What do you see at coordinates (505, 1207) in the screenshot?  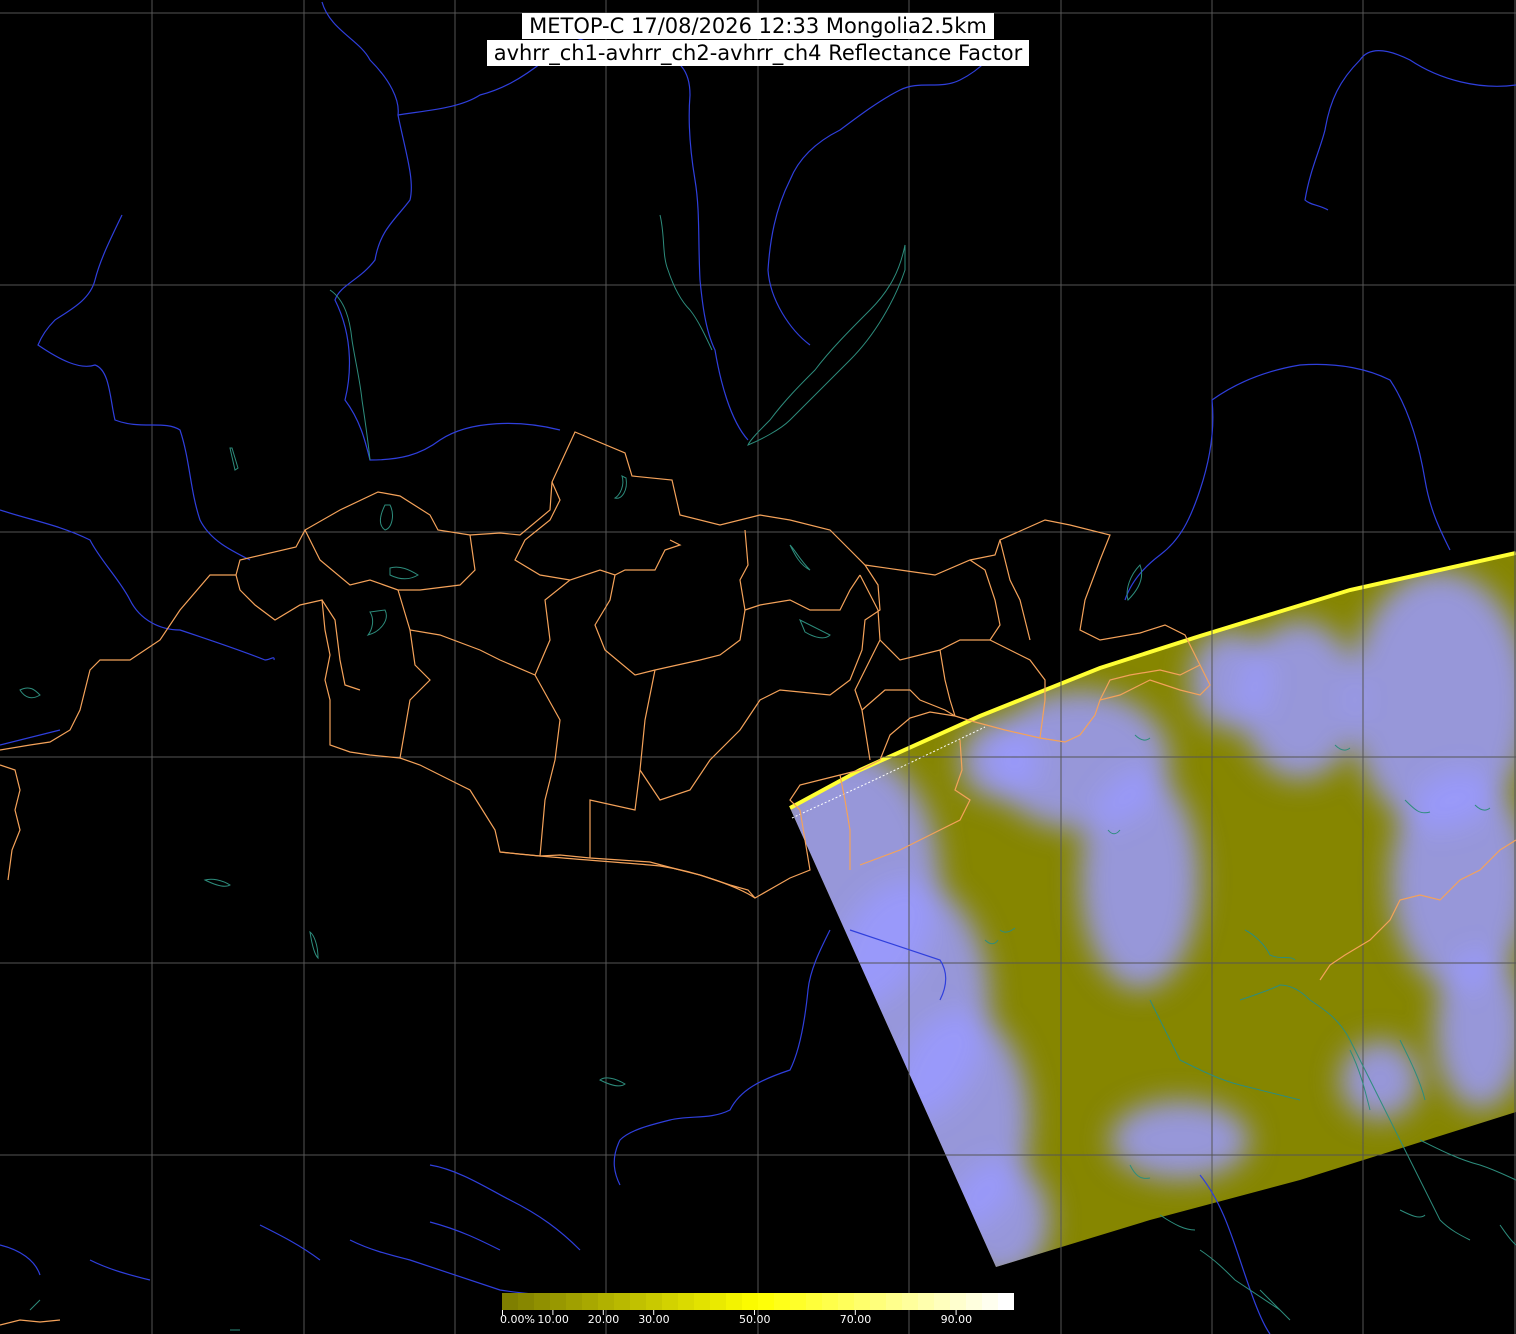 I see `river-yangtze-upper` at bounding box center [505, 1207].